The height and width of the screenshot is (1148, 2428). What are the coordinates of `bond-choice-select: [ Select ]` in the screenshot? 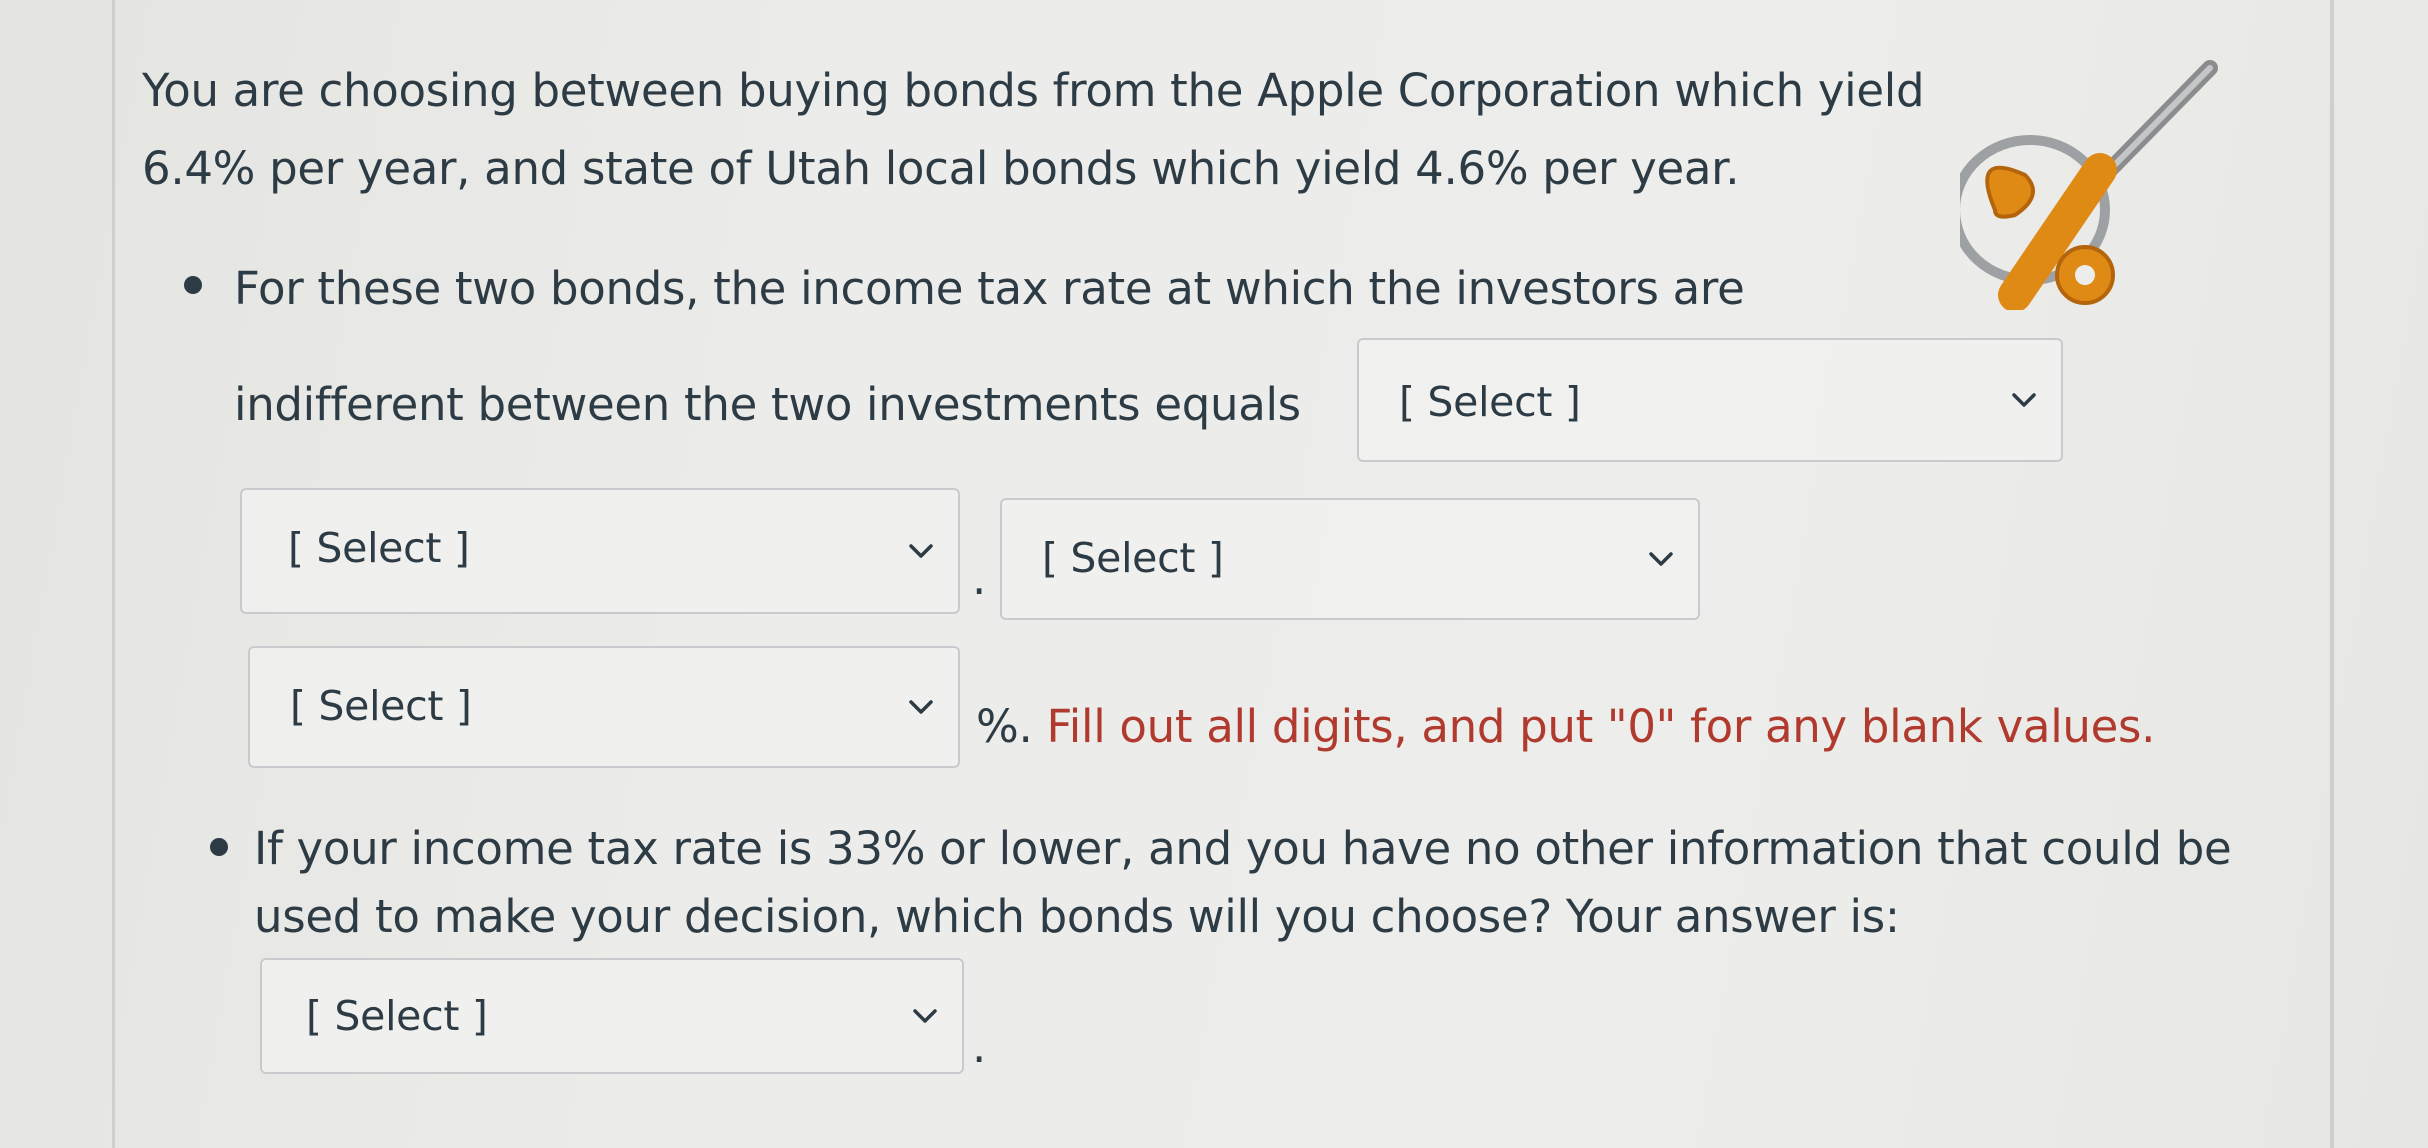 It's located at (612, 1016).